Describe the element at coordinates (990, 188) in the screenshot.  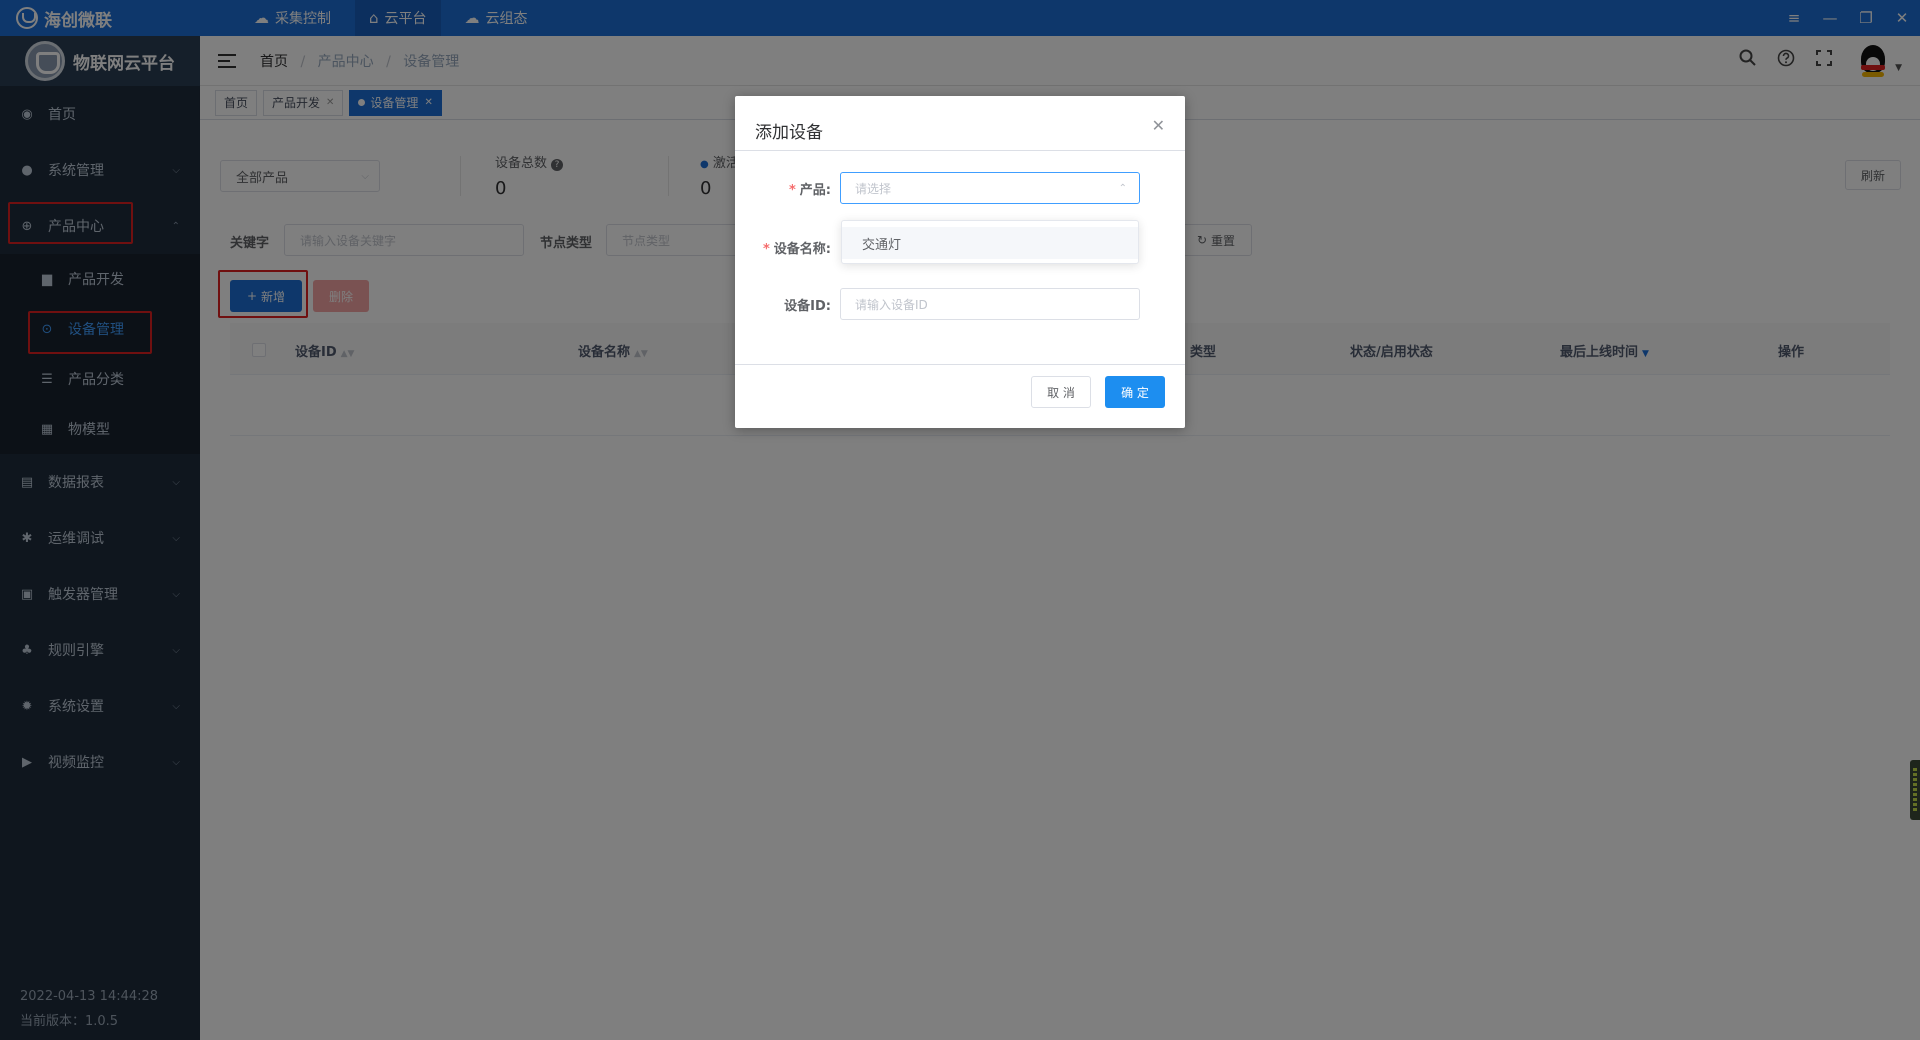
I see `product-select: 请选择 ⌃` at that location.